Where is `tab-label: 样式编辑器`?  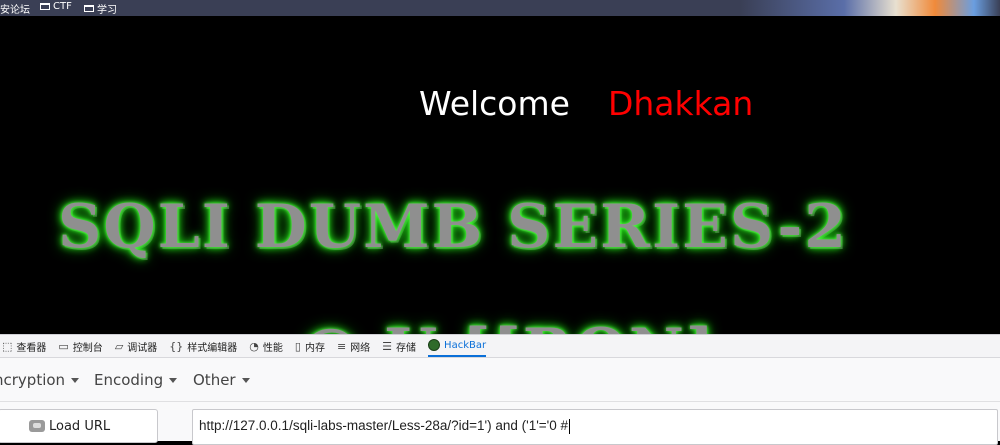
tab-label: 样式编辑器 is located at coordinates (212, 348).